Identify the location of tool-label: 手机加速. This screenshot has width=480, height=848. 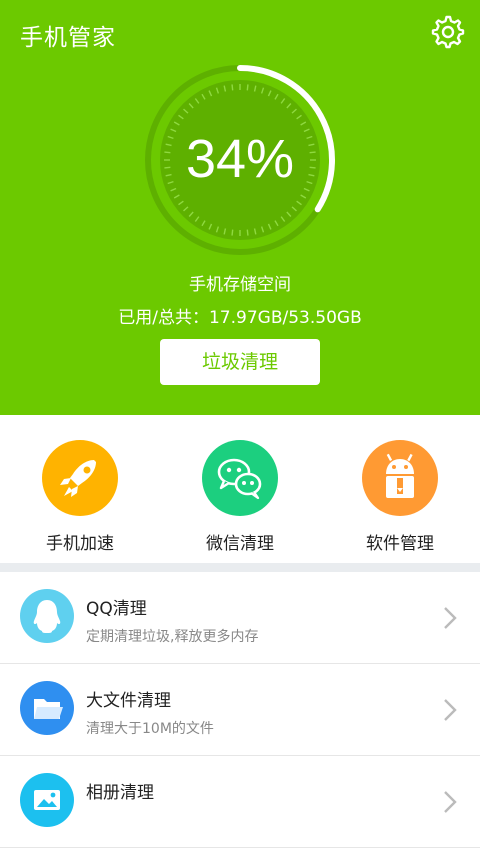
(80, 544).